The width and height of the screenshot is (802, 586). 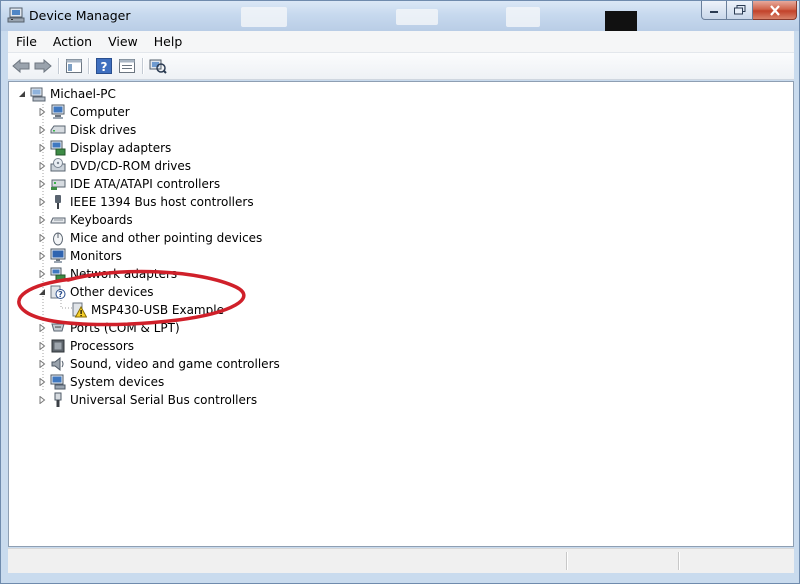 I want to click on close-icon, so click(x=774, y=10).